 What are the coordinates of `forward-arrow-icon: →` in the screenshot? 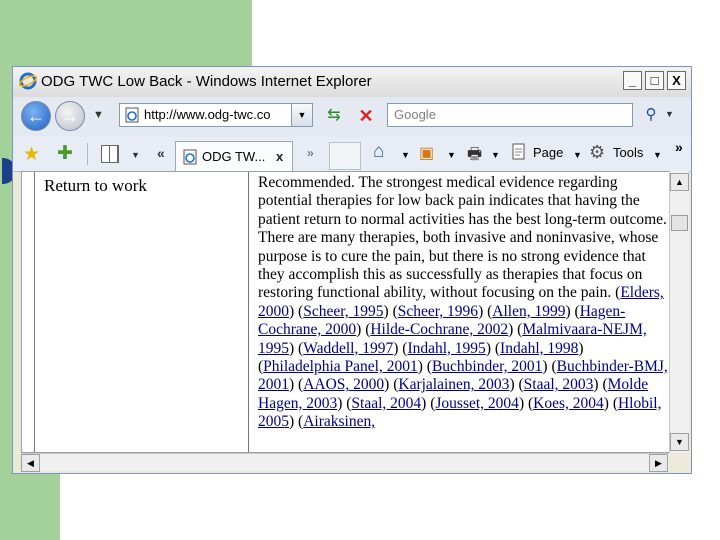 It's located at (70, 116).